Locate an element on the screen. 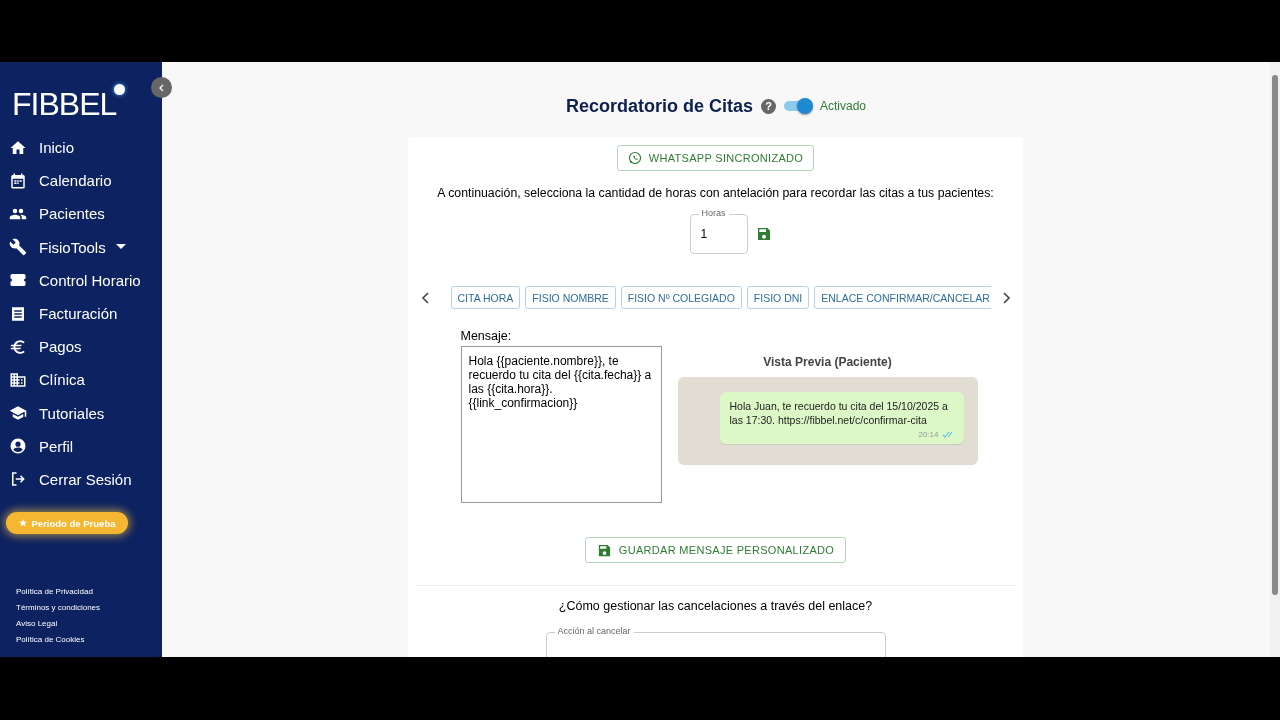 This screenshot has width=1280, height=720. whatsapp-icon is located at coordinates (634, 158).